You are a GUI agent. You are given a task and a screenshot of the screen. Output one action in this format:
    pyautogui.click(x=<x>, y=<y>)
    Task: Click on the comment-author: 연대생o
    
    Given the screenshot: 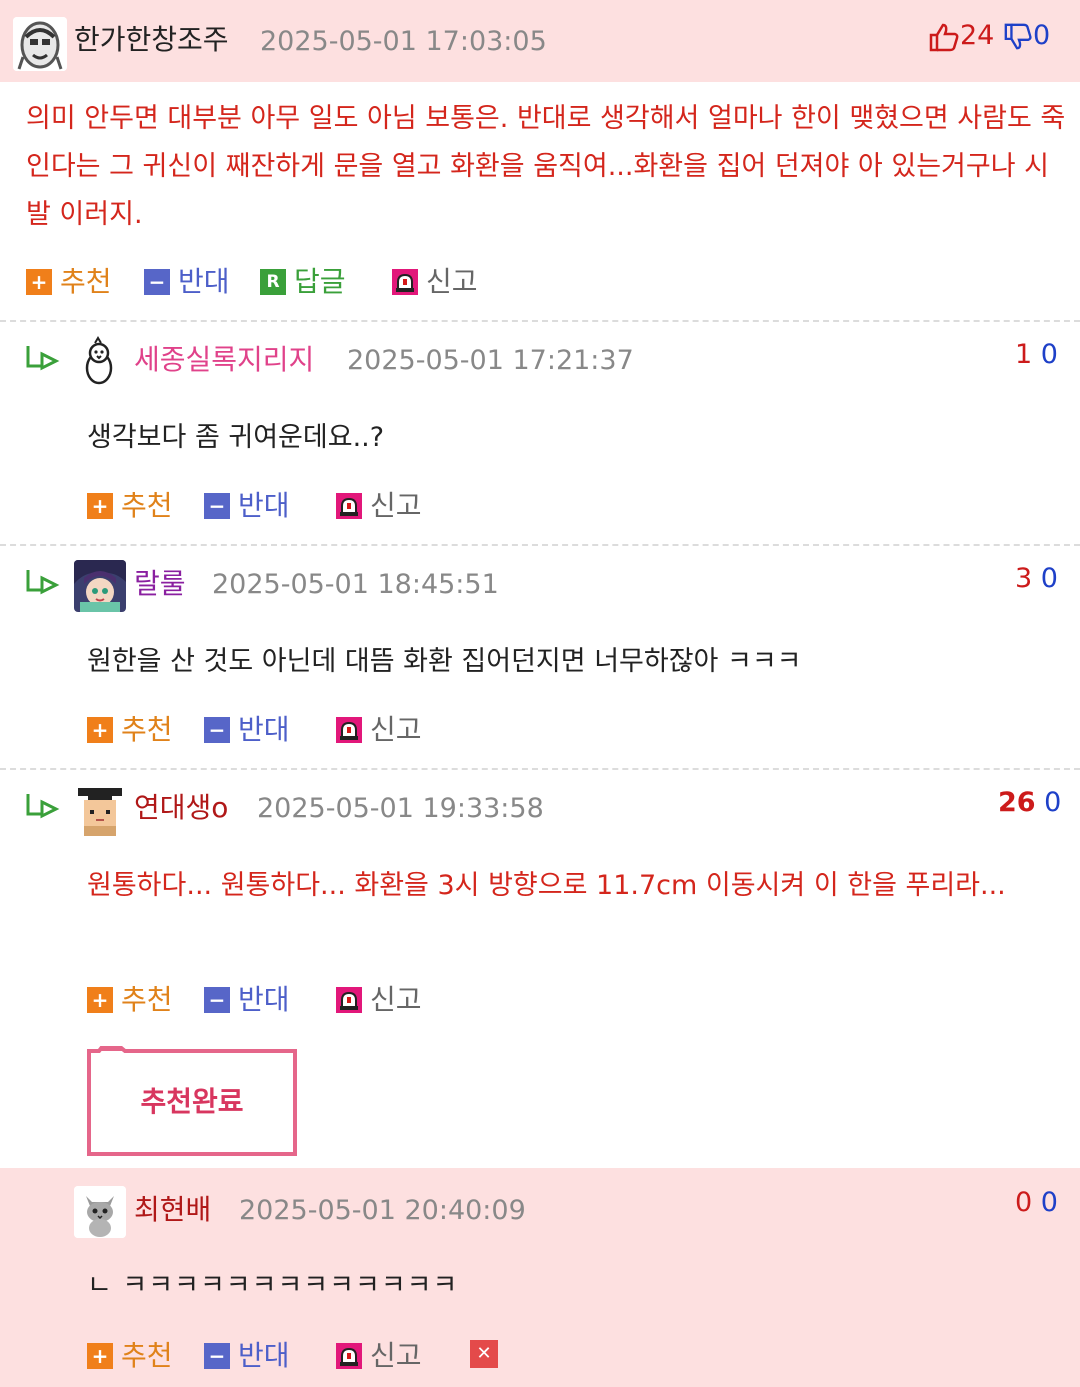 What is the action you would take?
    pyautogui.click(x=181, y=808)
    